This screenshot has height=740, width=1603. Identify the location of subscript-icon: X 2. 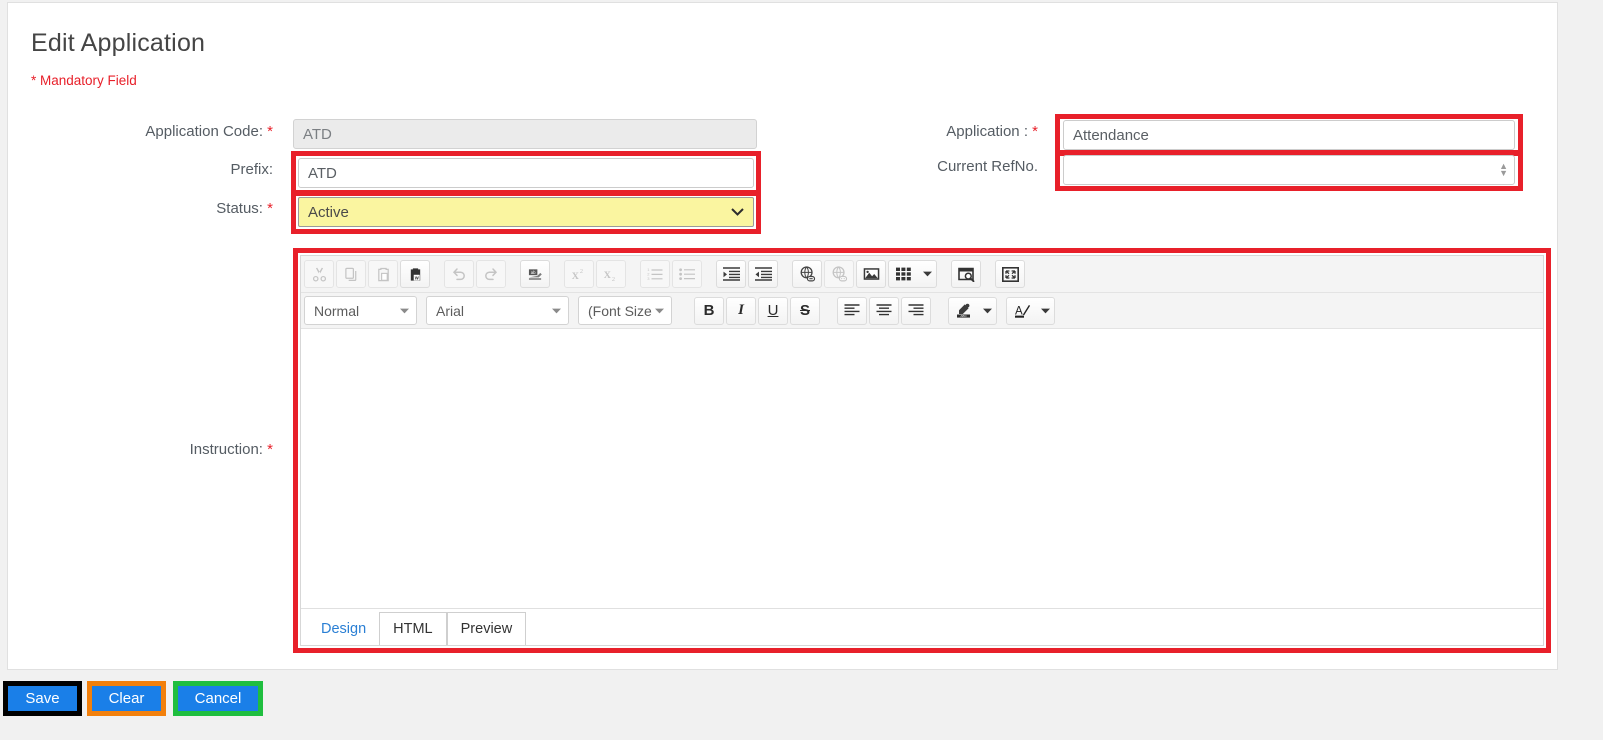
(611, 274).